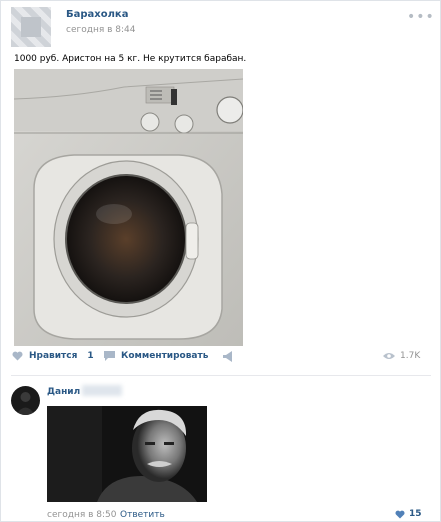  What do you see at coordinates (421, 17) in the screenshot?
I see `more-dots-icon: •••` at bounding box center [421, 17].